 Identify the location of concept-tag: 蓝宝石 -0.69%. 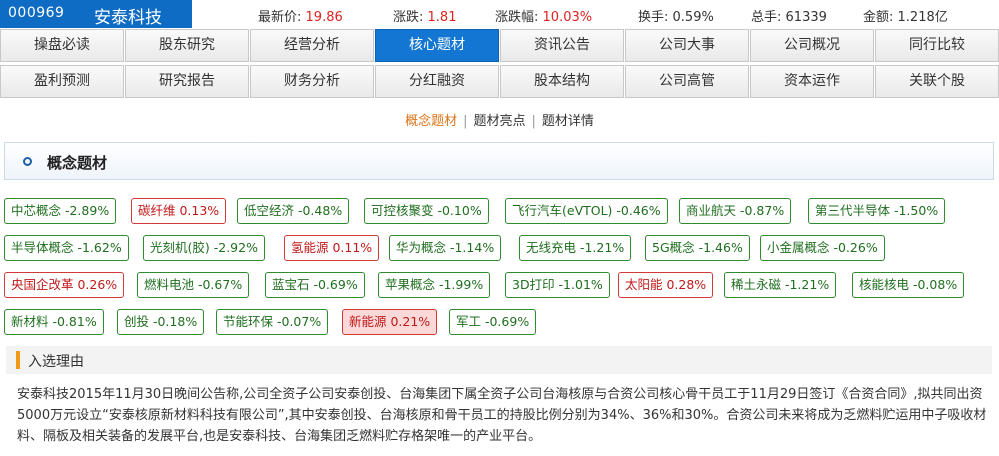
(315, 285).